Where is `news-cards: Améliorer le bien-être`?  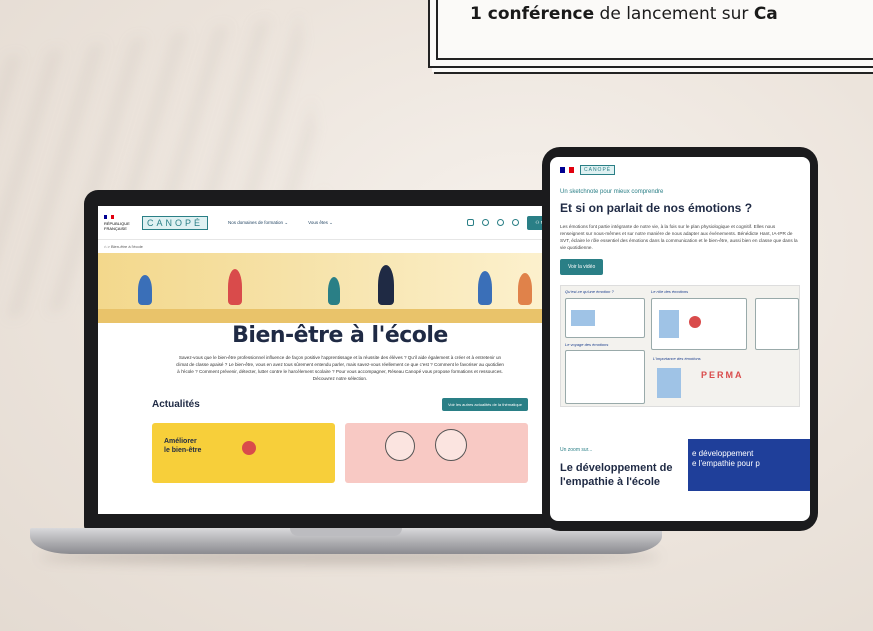
news-cards: Améliorer le bien-être is located at coordinates (340, 447).